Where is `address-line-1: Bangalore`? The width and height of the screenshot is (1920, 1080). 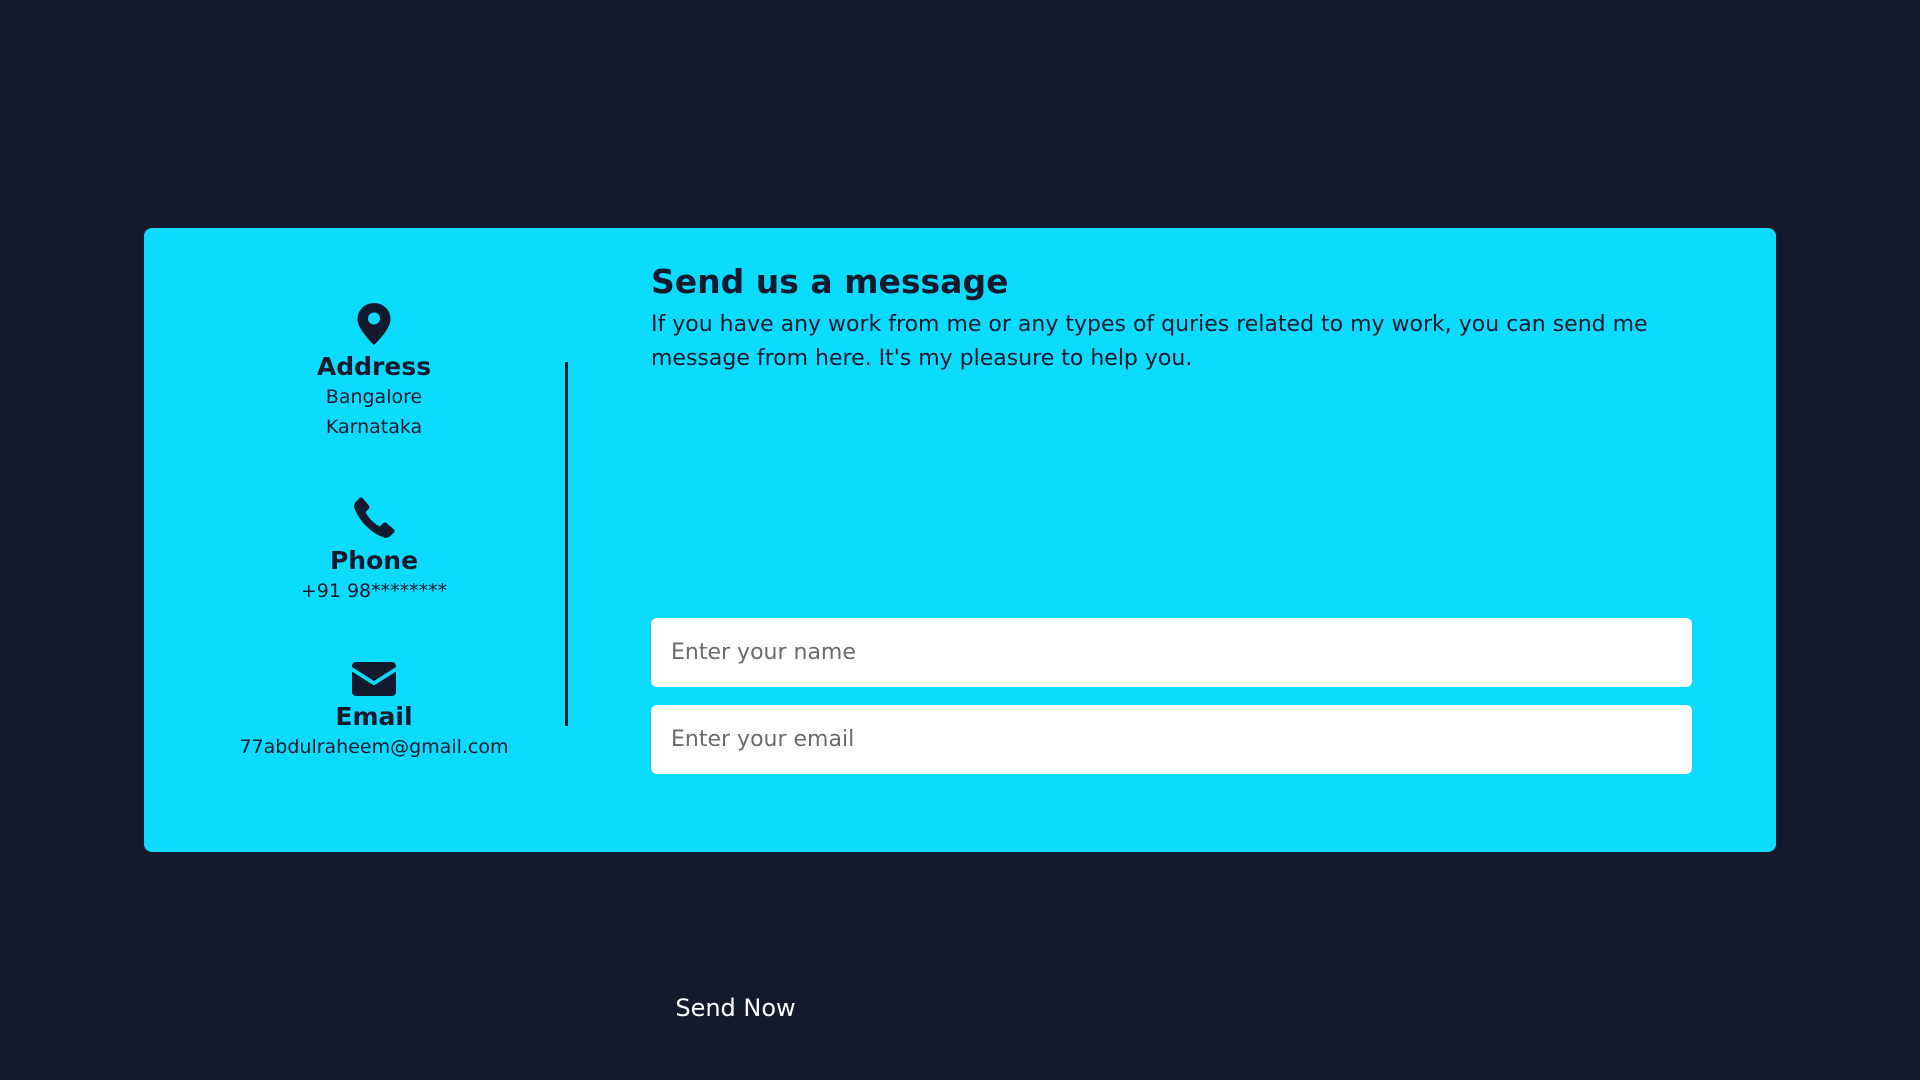
address-line-1: Bangalore is located at coordinates (374, 397).